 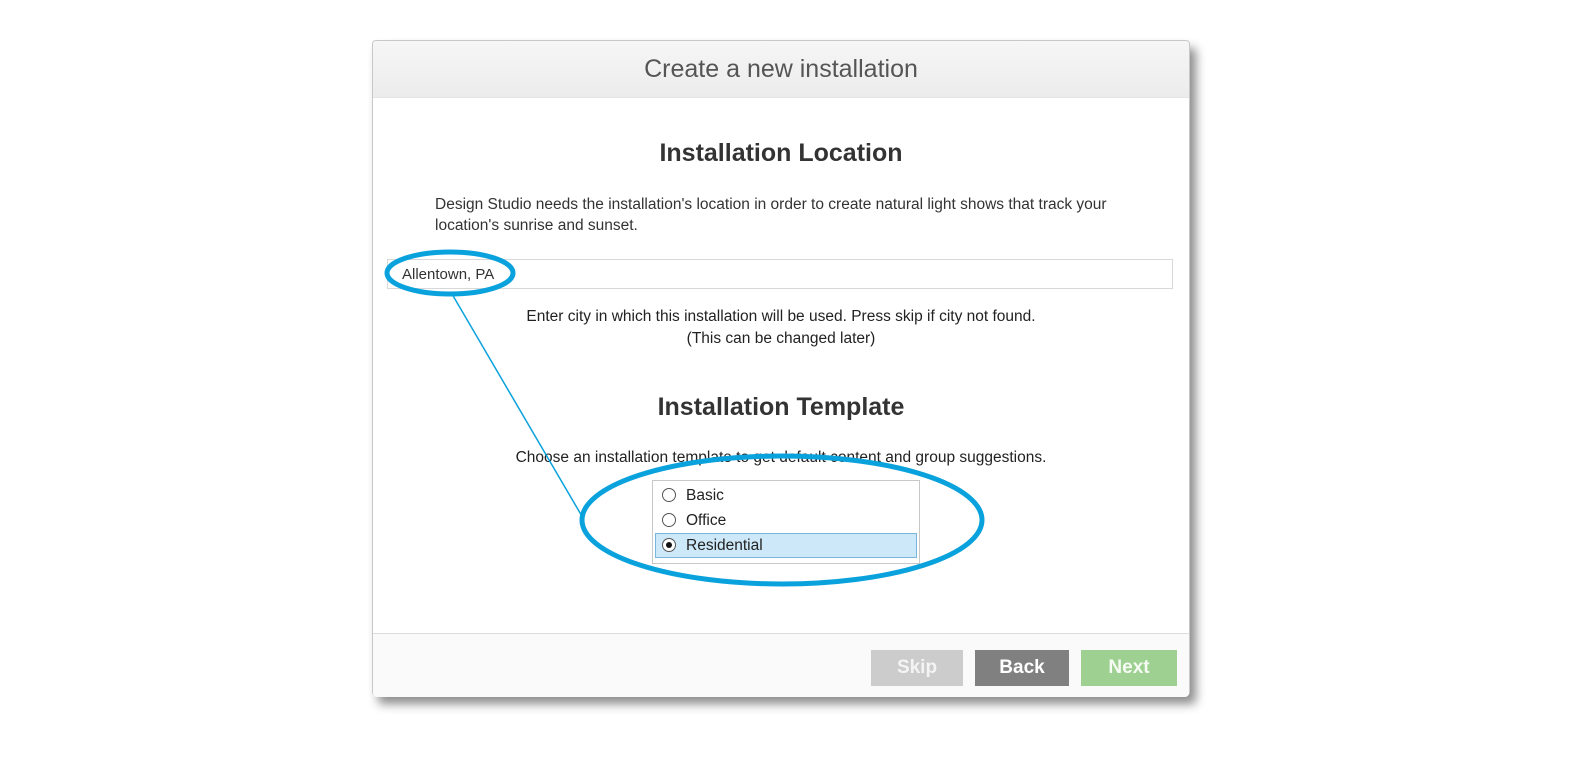 What do you see at coordinates (917, 668) in the screenshot?
I see `skip-button: Skip` at bounding box center [917, 668].